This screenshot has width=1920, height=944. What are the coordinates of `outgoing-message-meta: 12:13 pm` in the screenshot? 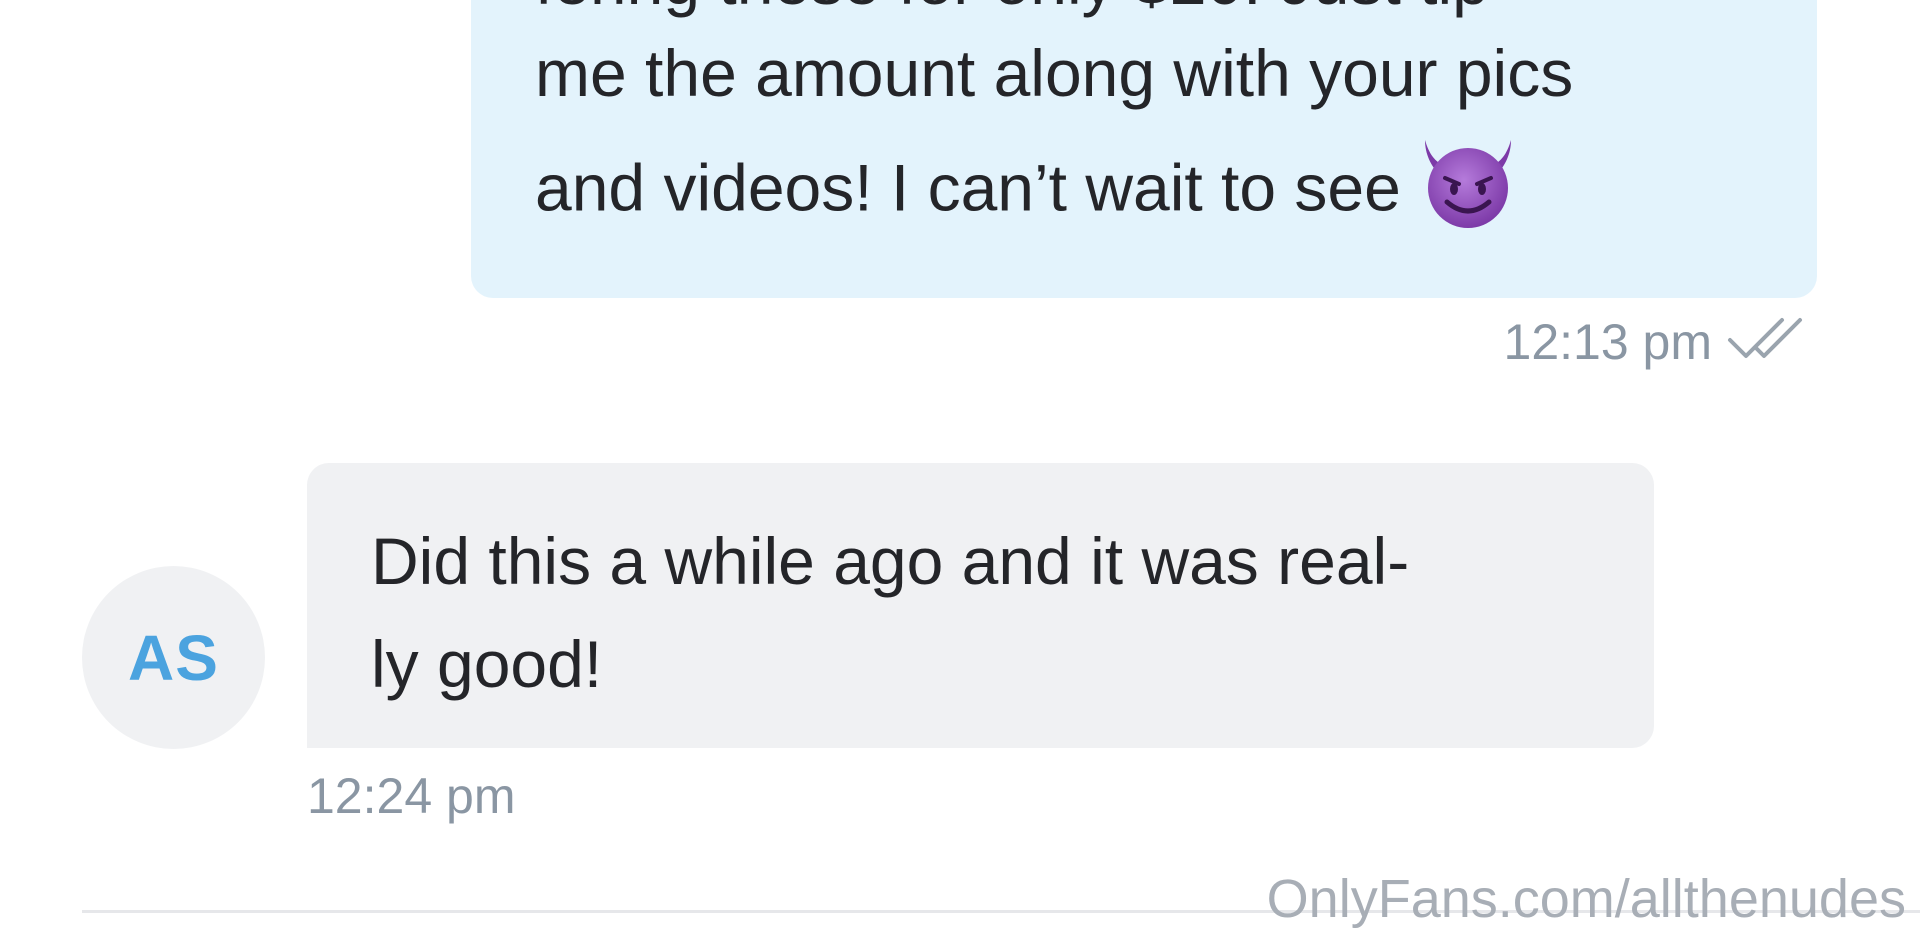 It's located at (1660, 341).